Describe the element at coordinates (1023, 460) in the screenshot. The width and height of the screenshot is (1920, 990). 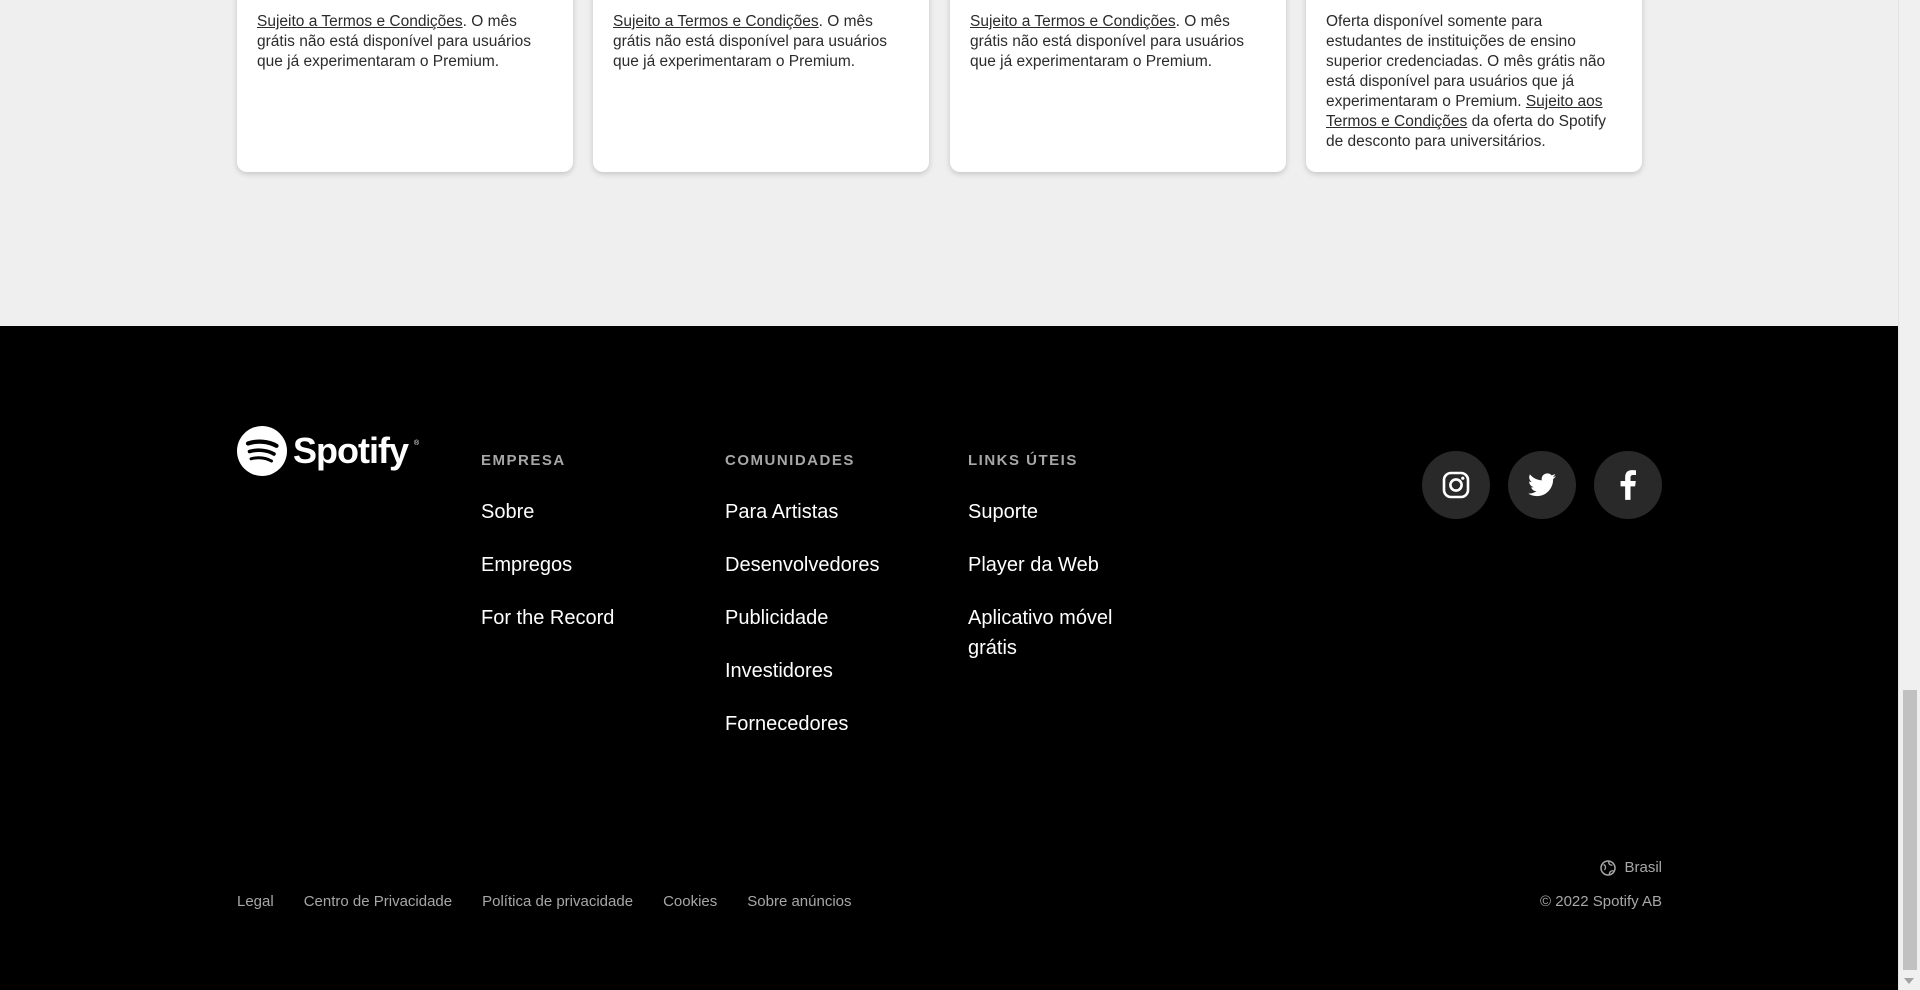
I see `column-heading: LINKS ÚTEIS` at that location.